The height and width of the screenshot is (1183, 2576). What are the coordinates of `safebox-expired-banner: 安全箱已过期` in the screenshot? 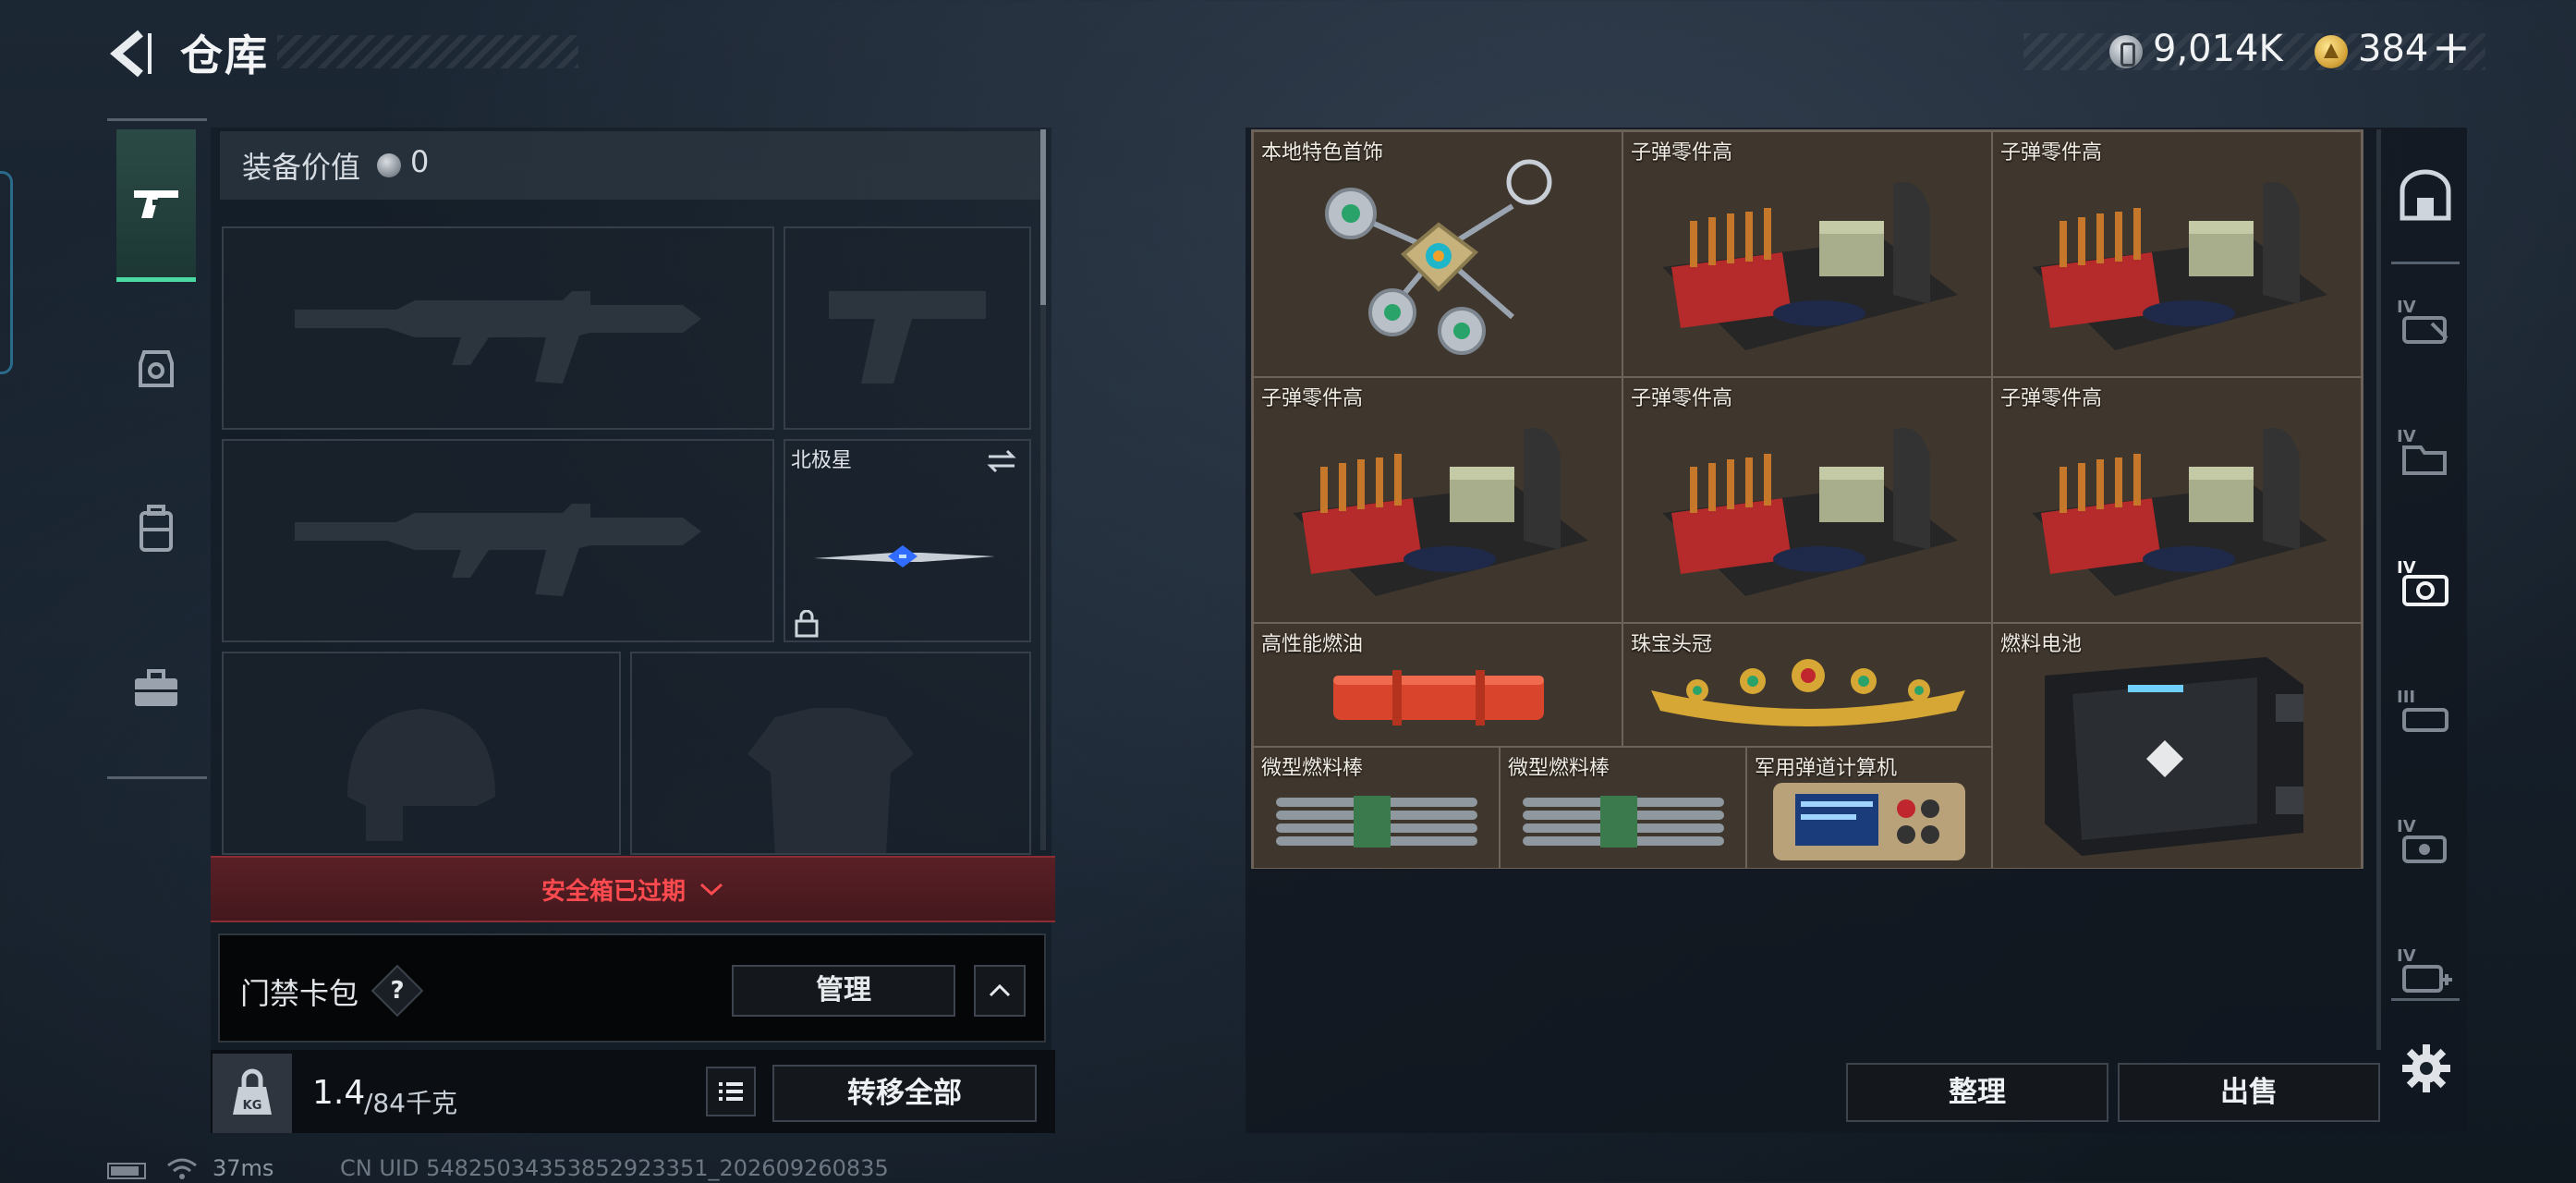 It's located at (633, 889).